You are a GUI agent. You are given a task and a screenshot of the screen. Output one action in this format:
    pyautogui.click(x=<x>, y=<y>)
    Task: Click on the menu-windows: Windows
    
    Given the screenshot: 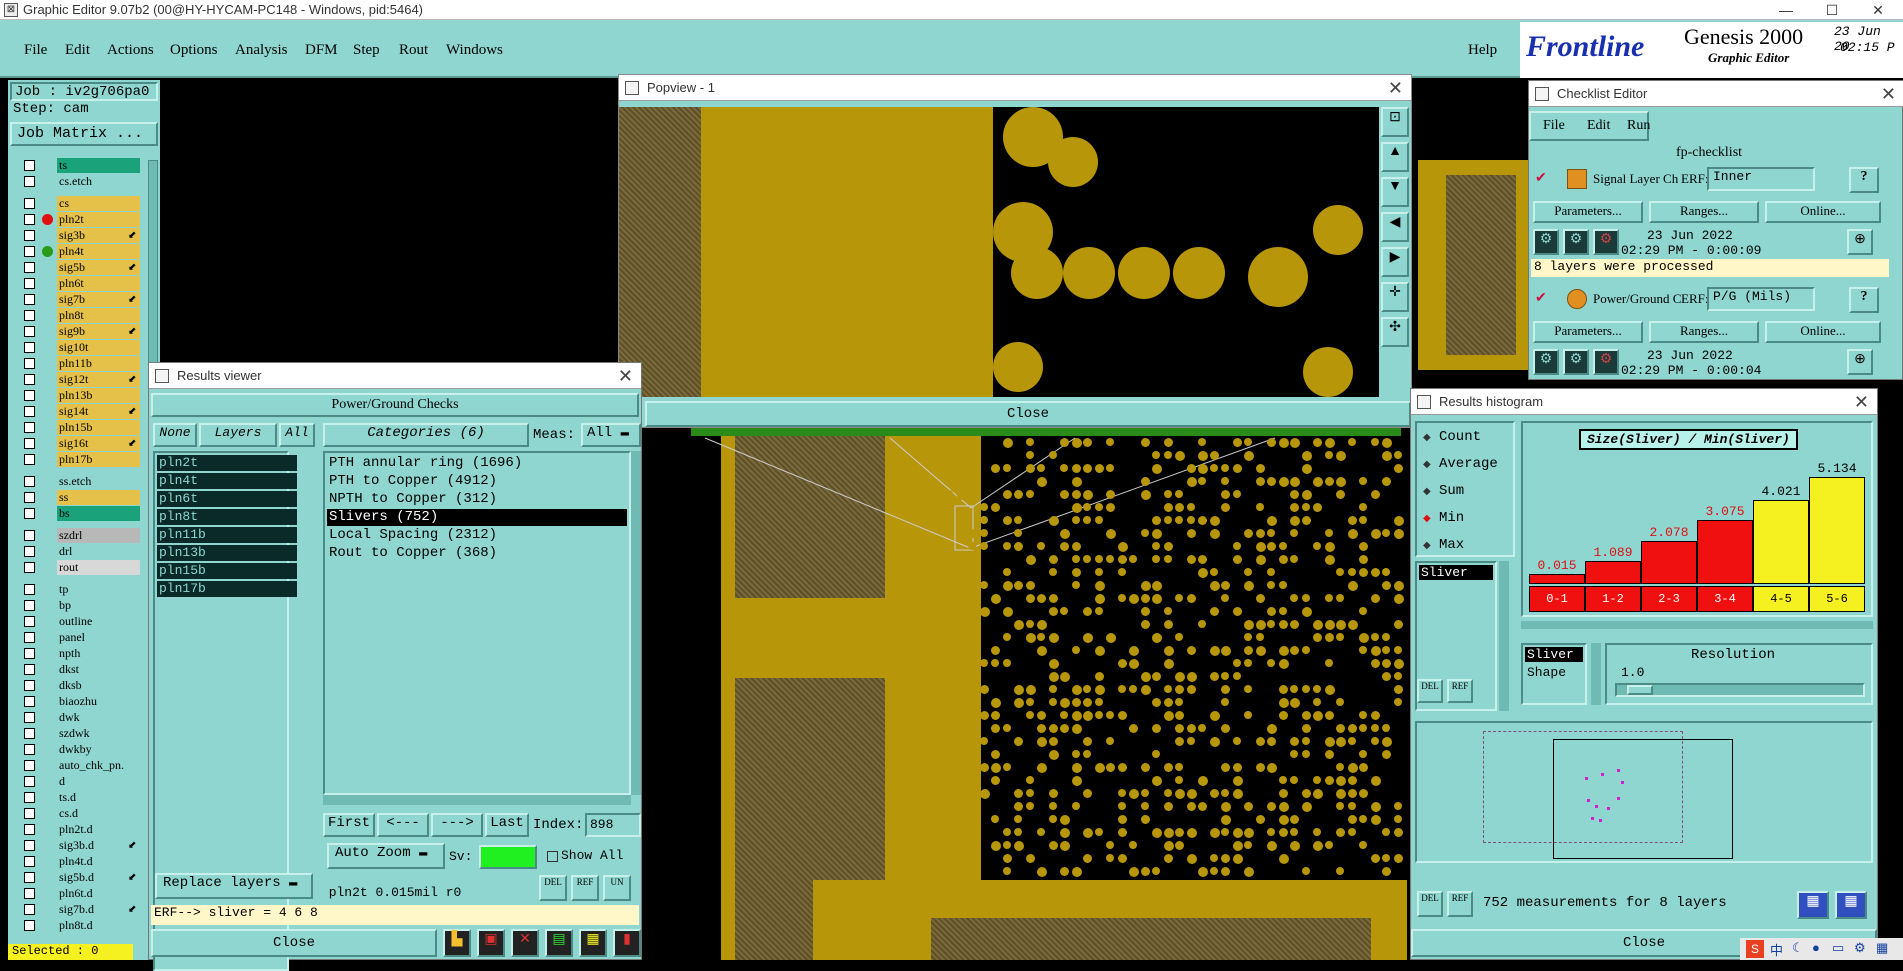 What is the action you would take?
    pyautogui.click(x=474, y=50)
    